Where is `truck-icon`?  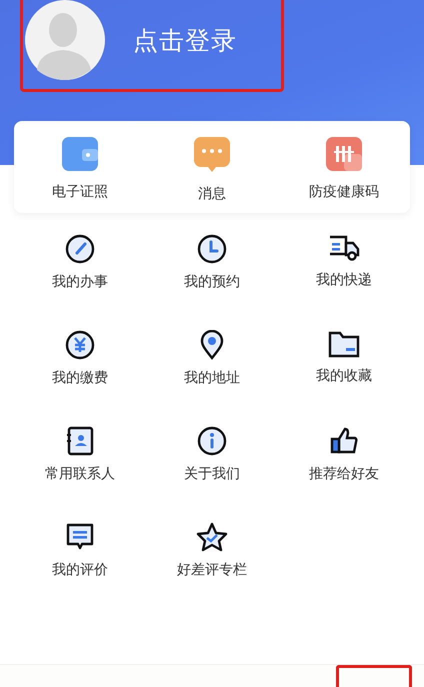
truck-icon is located at coordinates (344, 248).